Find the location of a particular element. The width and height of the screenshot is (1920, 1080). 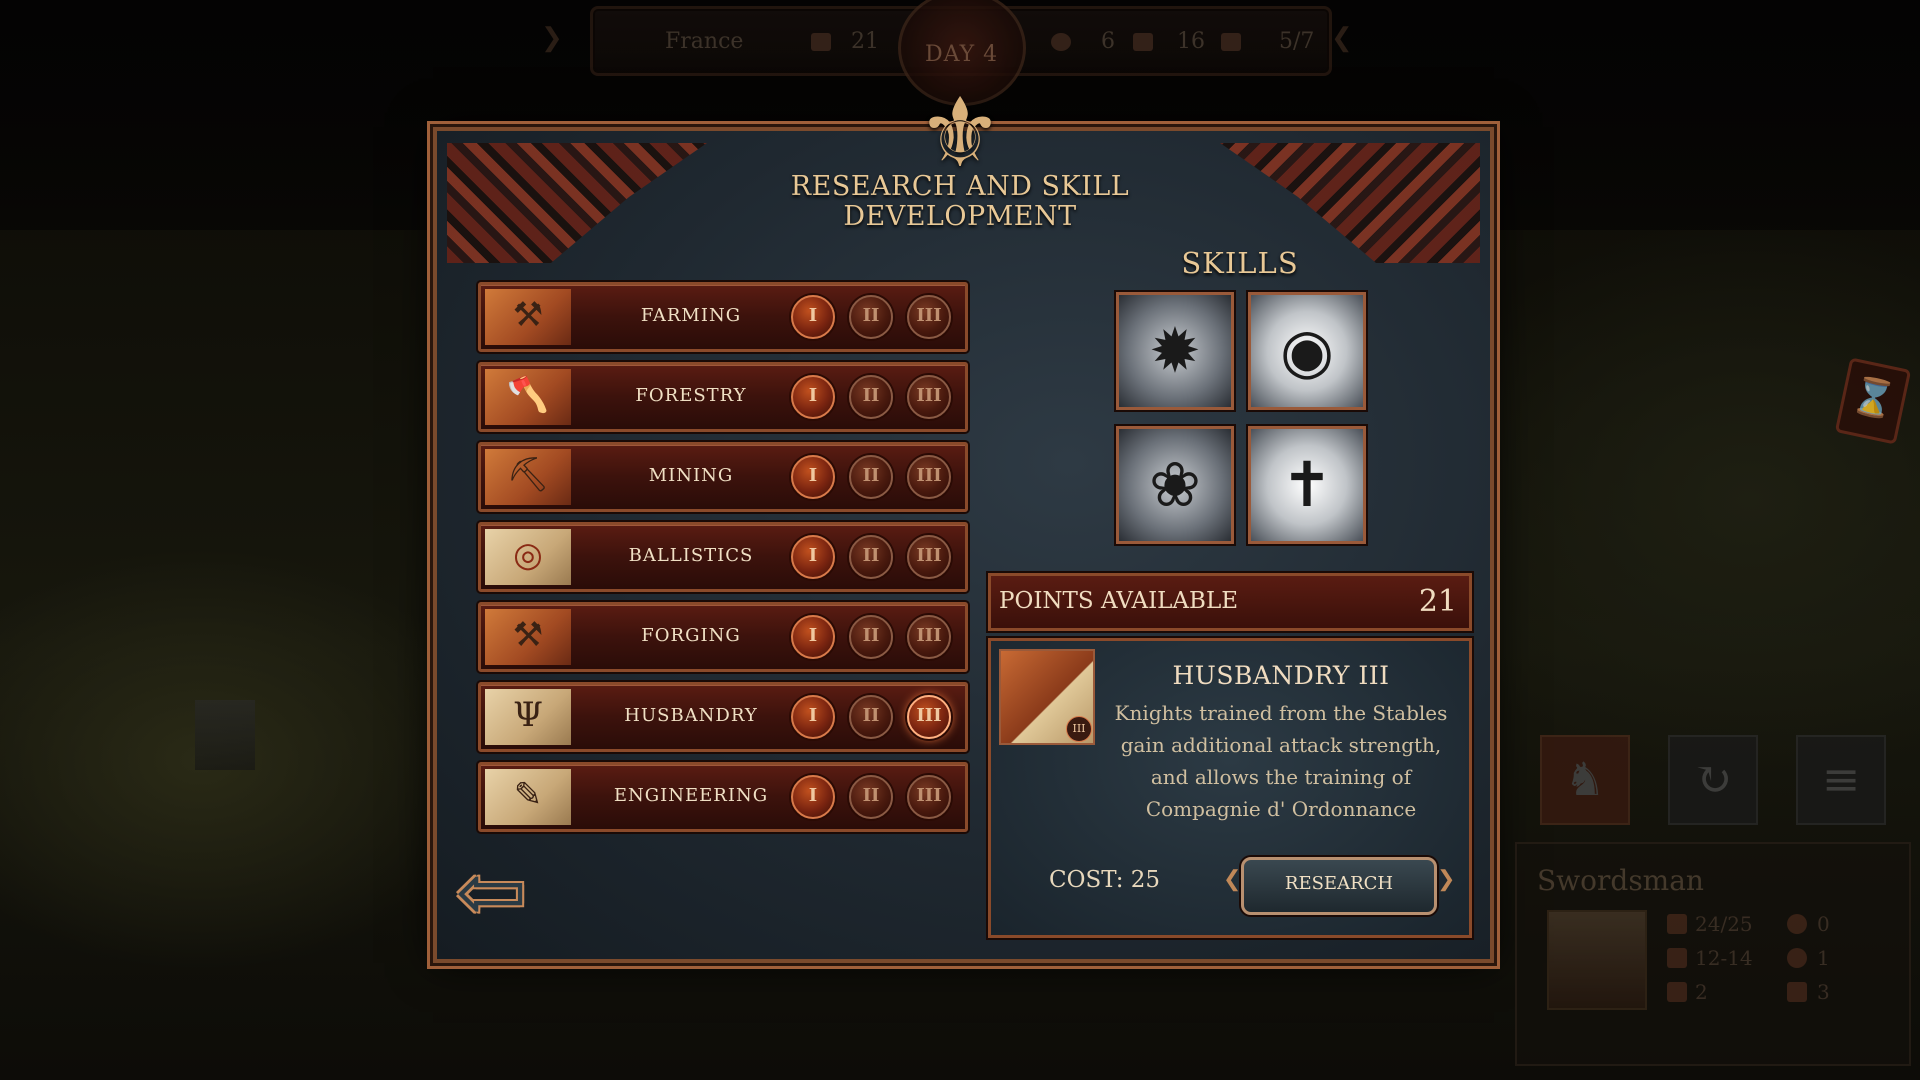

research-cost: COST: 25 is located at coordinates (1105, 880).